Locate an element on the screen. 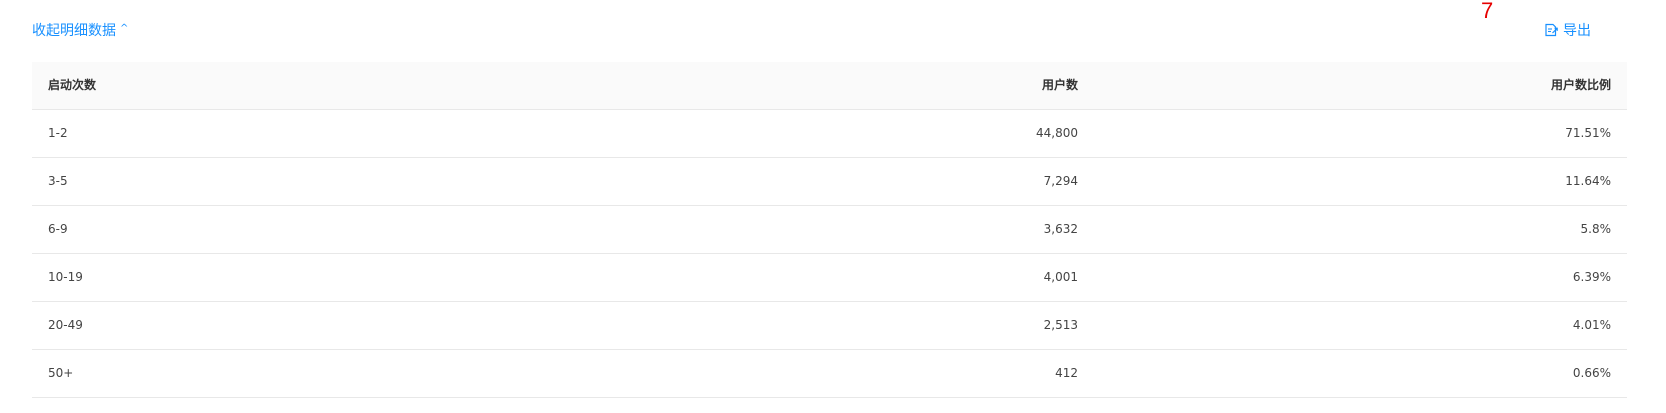 The height and width of the screenshot is (413, 1666). export-label: 导出 is located at coordinates (1577, 31).